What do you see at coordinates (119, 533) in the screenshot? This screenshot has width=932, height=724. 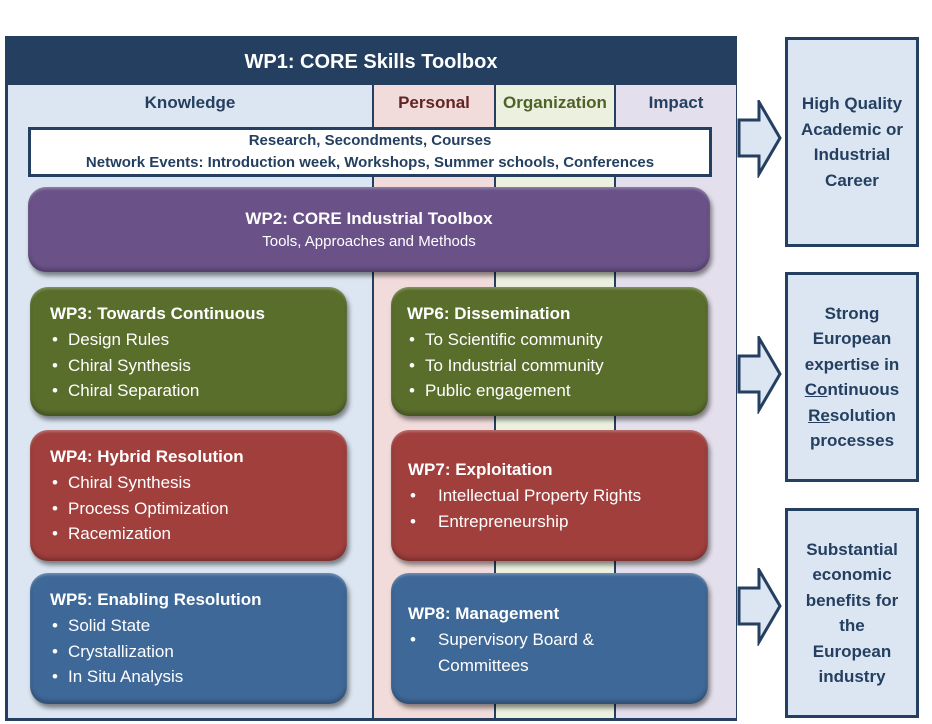 I see `list-item-text: Racemization` at bounding box center [119, 533].